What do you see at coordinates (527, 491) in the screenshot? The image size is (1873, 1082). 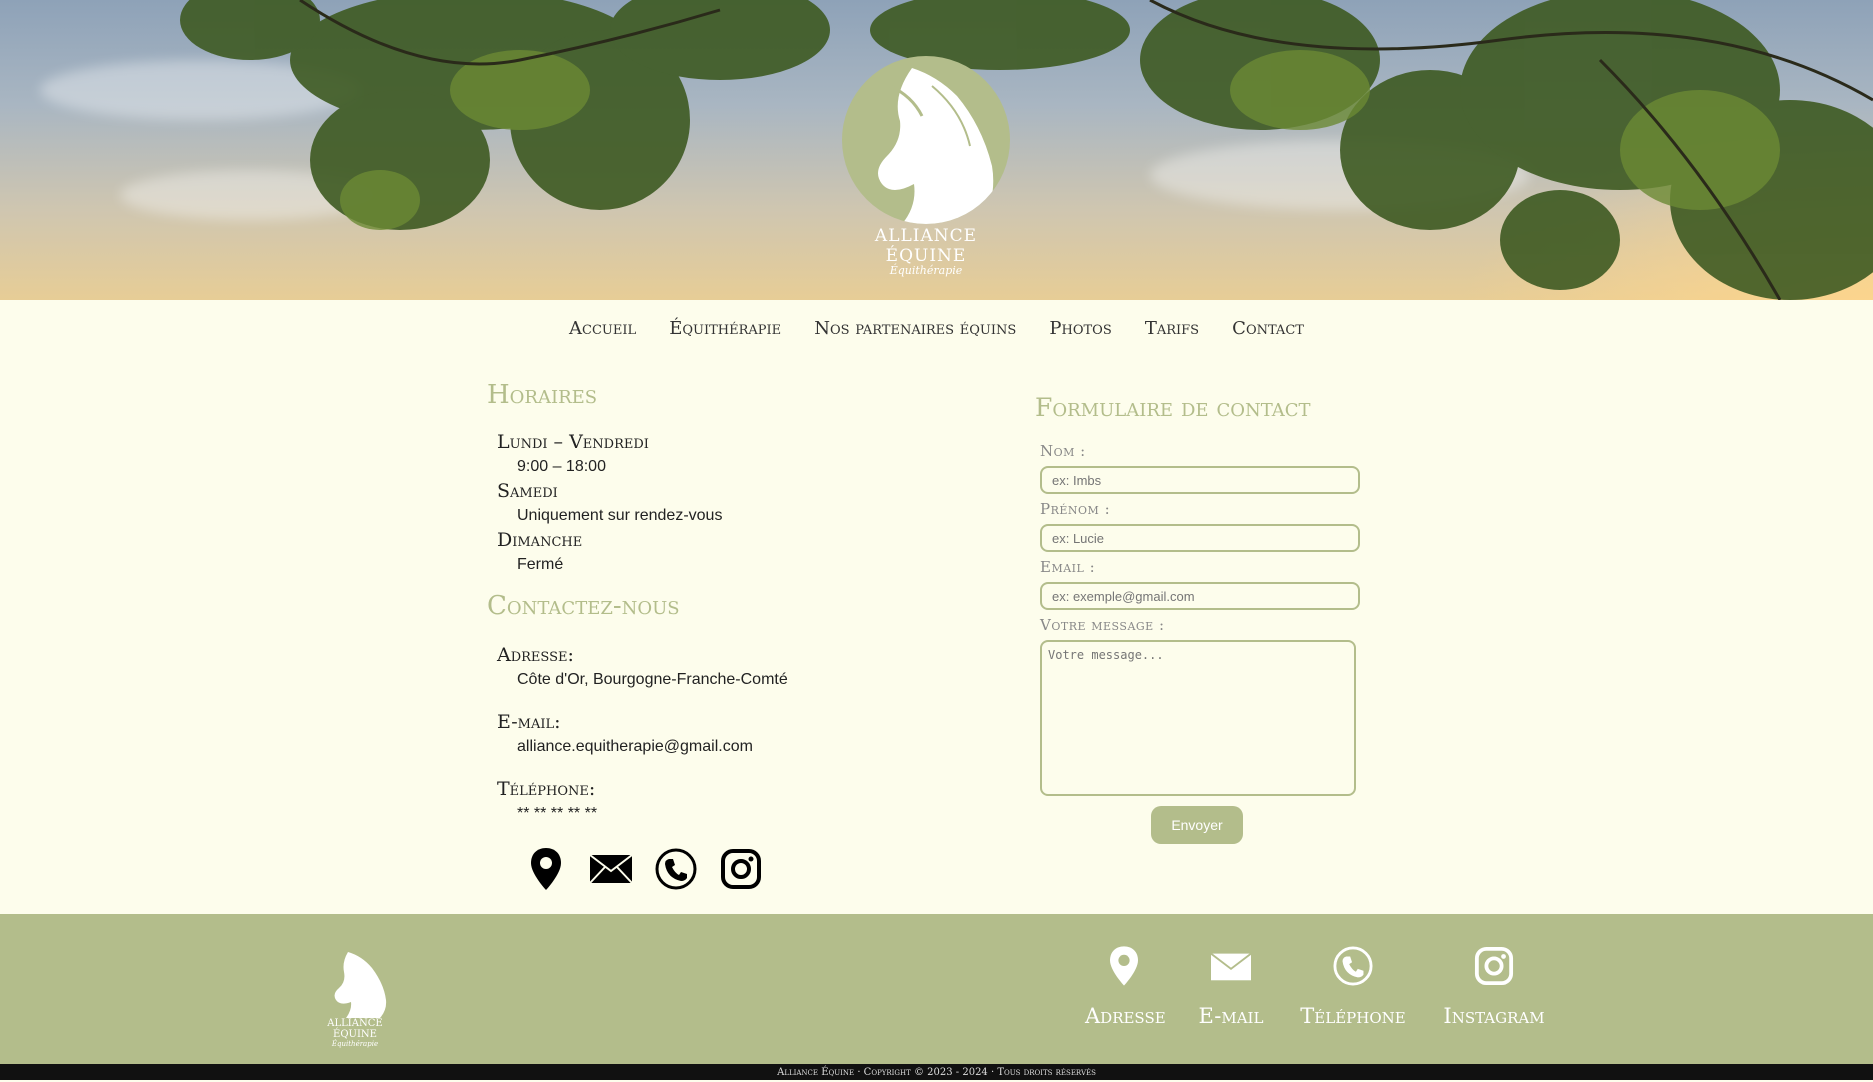 I see `hours-day: Samedi` at bounding box center [527, 491].